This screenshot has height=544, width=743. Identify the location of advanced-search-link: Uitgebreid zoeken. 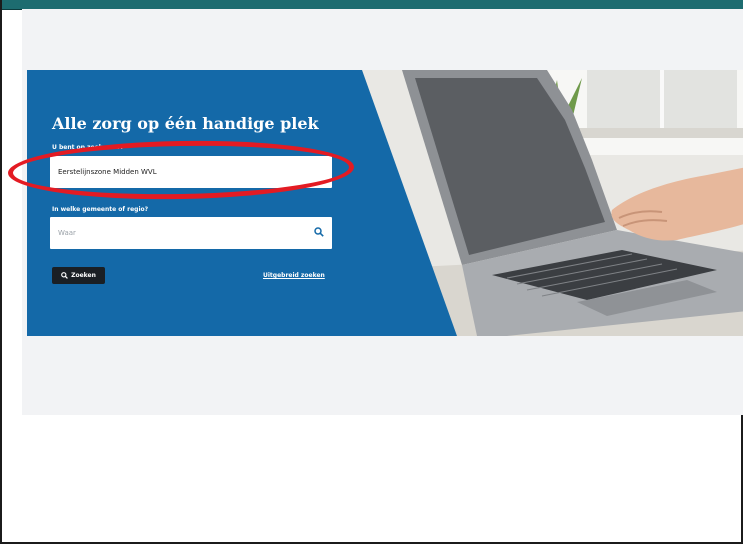
(294, 275).